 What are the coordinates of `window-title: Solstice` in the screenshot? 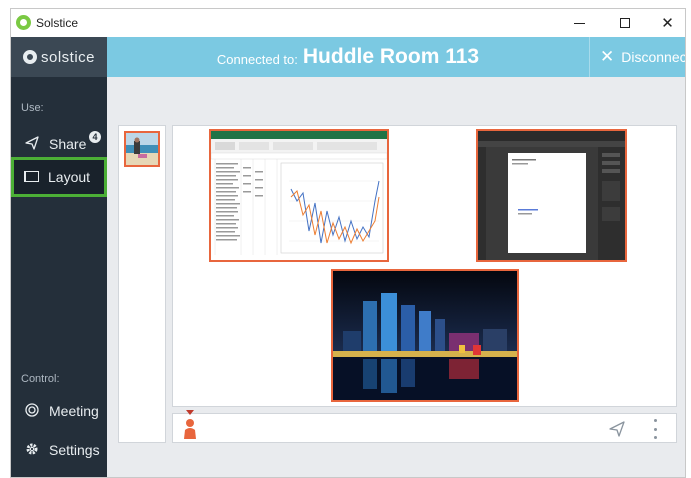 It's located at (57, 23).